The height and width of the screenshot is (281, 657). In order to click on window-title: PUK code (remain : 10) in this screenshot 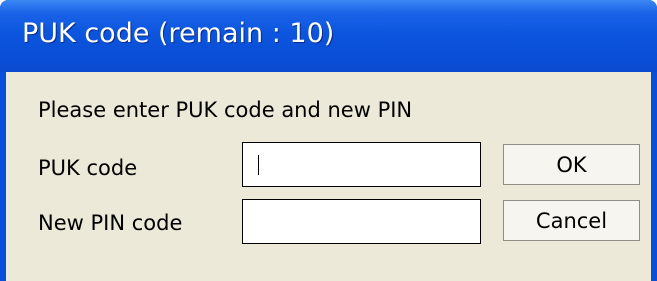, I will do `click(178, 33)`.